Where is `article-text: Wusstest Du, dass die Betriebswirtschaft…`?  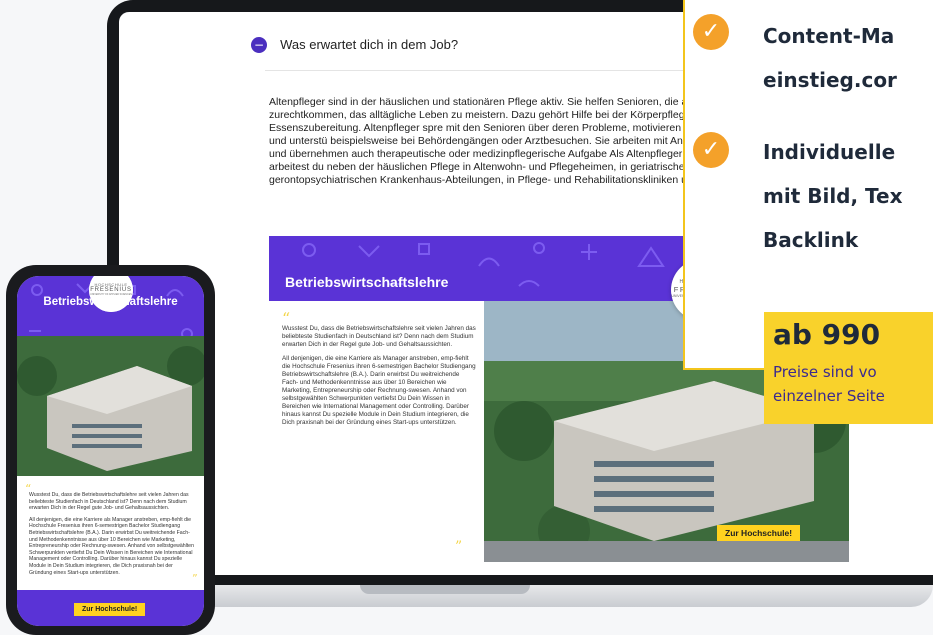
article-text: Wusstest Du, dass die Betriebswirtschaft… is located at coordinates (379, 376).